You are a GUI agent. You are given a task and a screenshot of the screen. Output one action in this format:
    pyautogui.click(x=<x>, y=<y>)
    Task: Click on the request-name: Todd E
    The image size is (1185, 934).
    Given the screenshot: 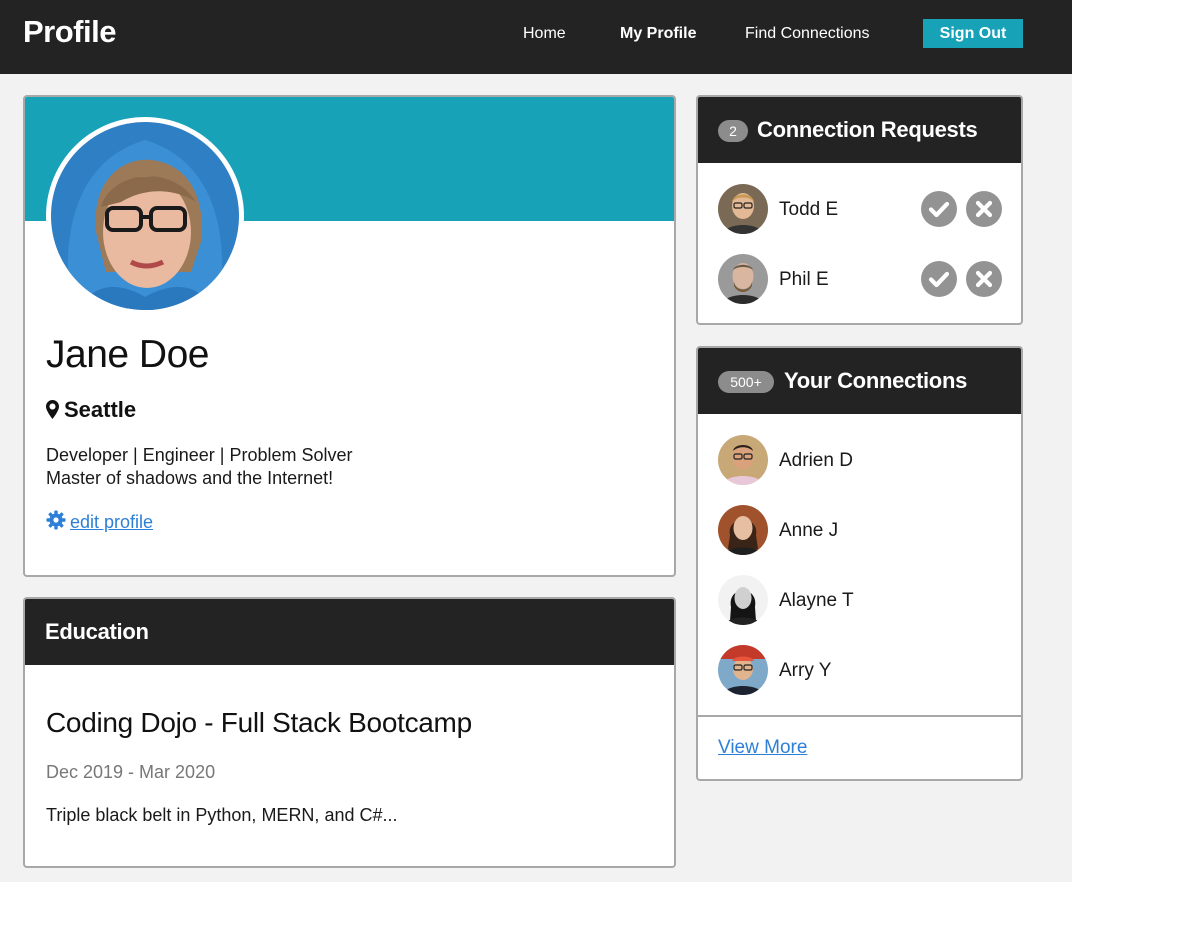 What is the action you would take?
    pyautogui.click(x=809, y=209)
    